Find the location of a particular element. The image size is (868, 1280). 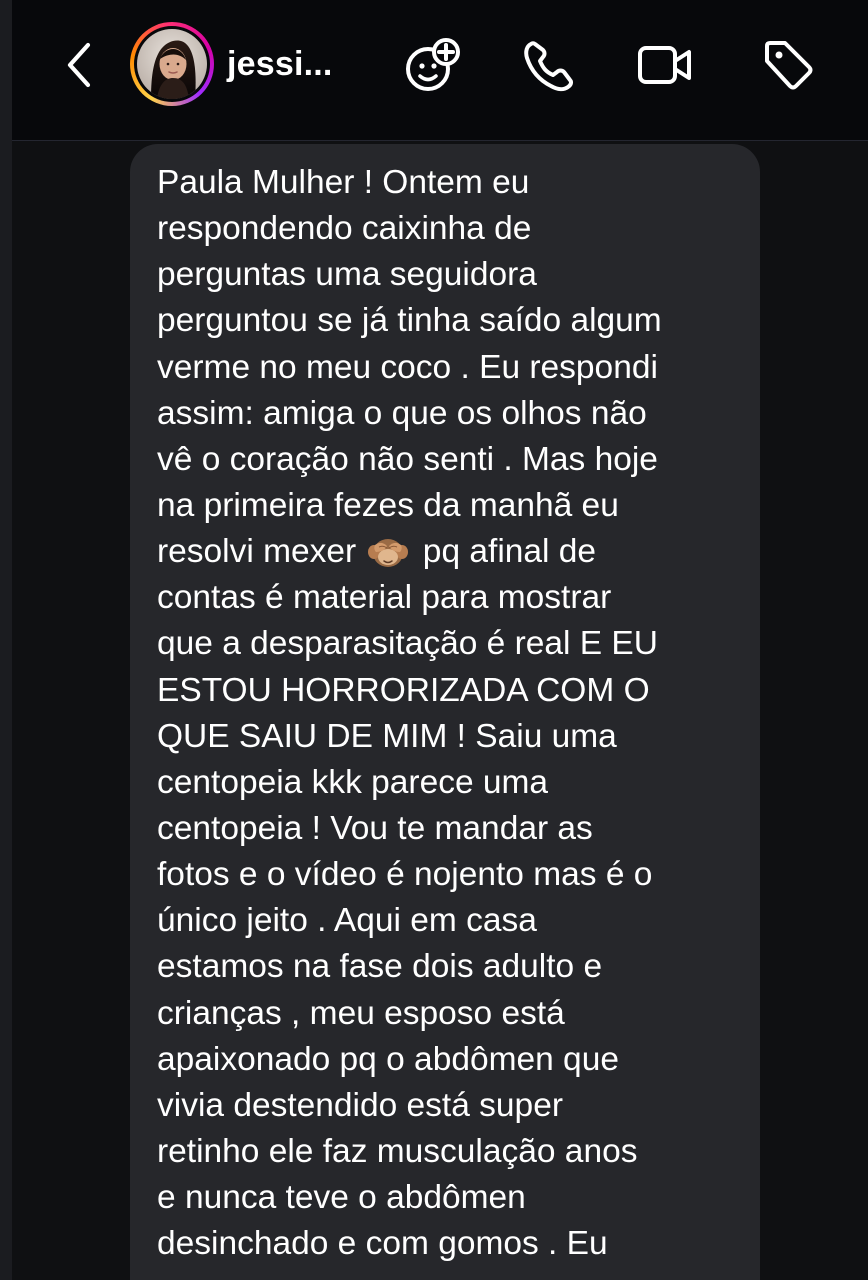

message-line: que a desparasitação é real E EU is located at coordinates (407, 644).